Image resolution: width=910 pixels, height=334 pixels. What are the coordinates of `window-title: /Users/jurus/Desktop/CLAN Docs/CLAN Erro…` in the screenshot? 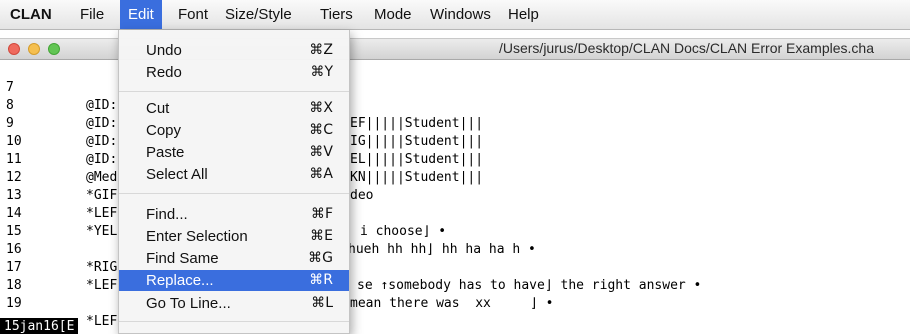 It's located at (686, 48).